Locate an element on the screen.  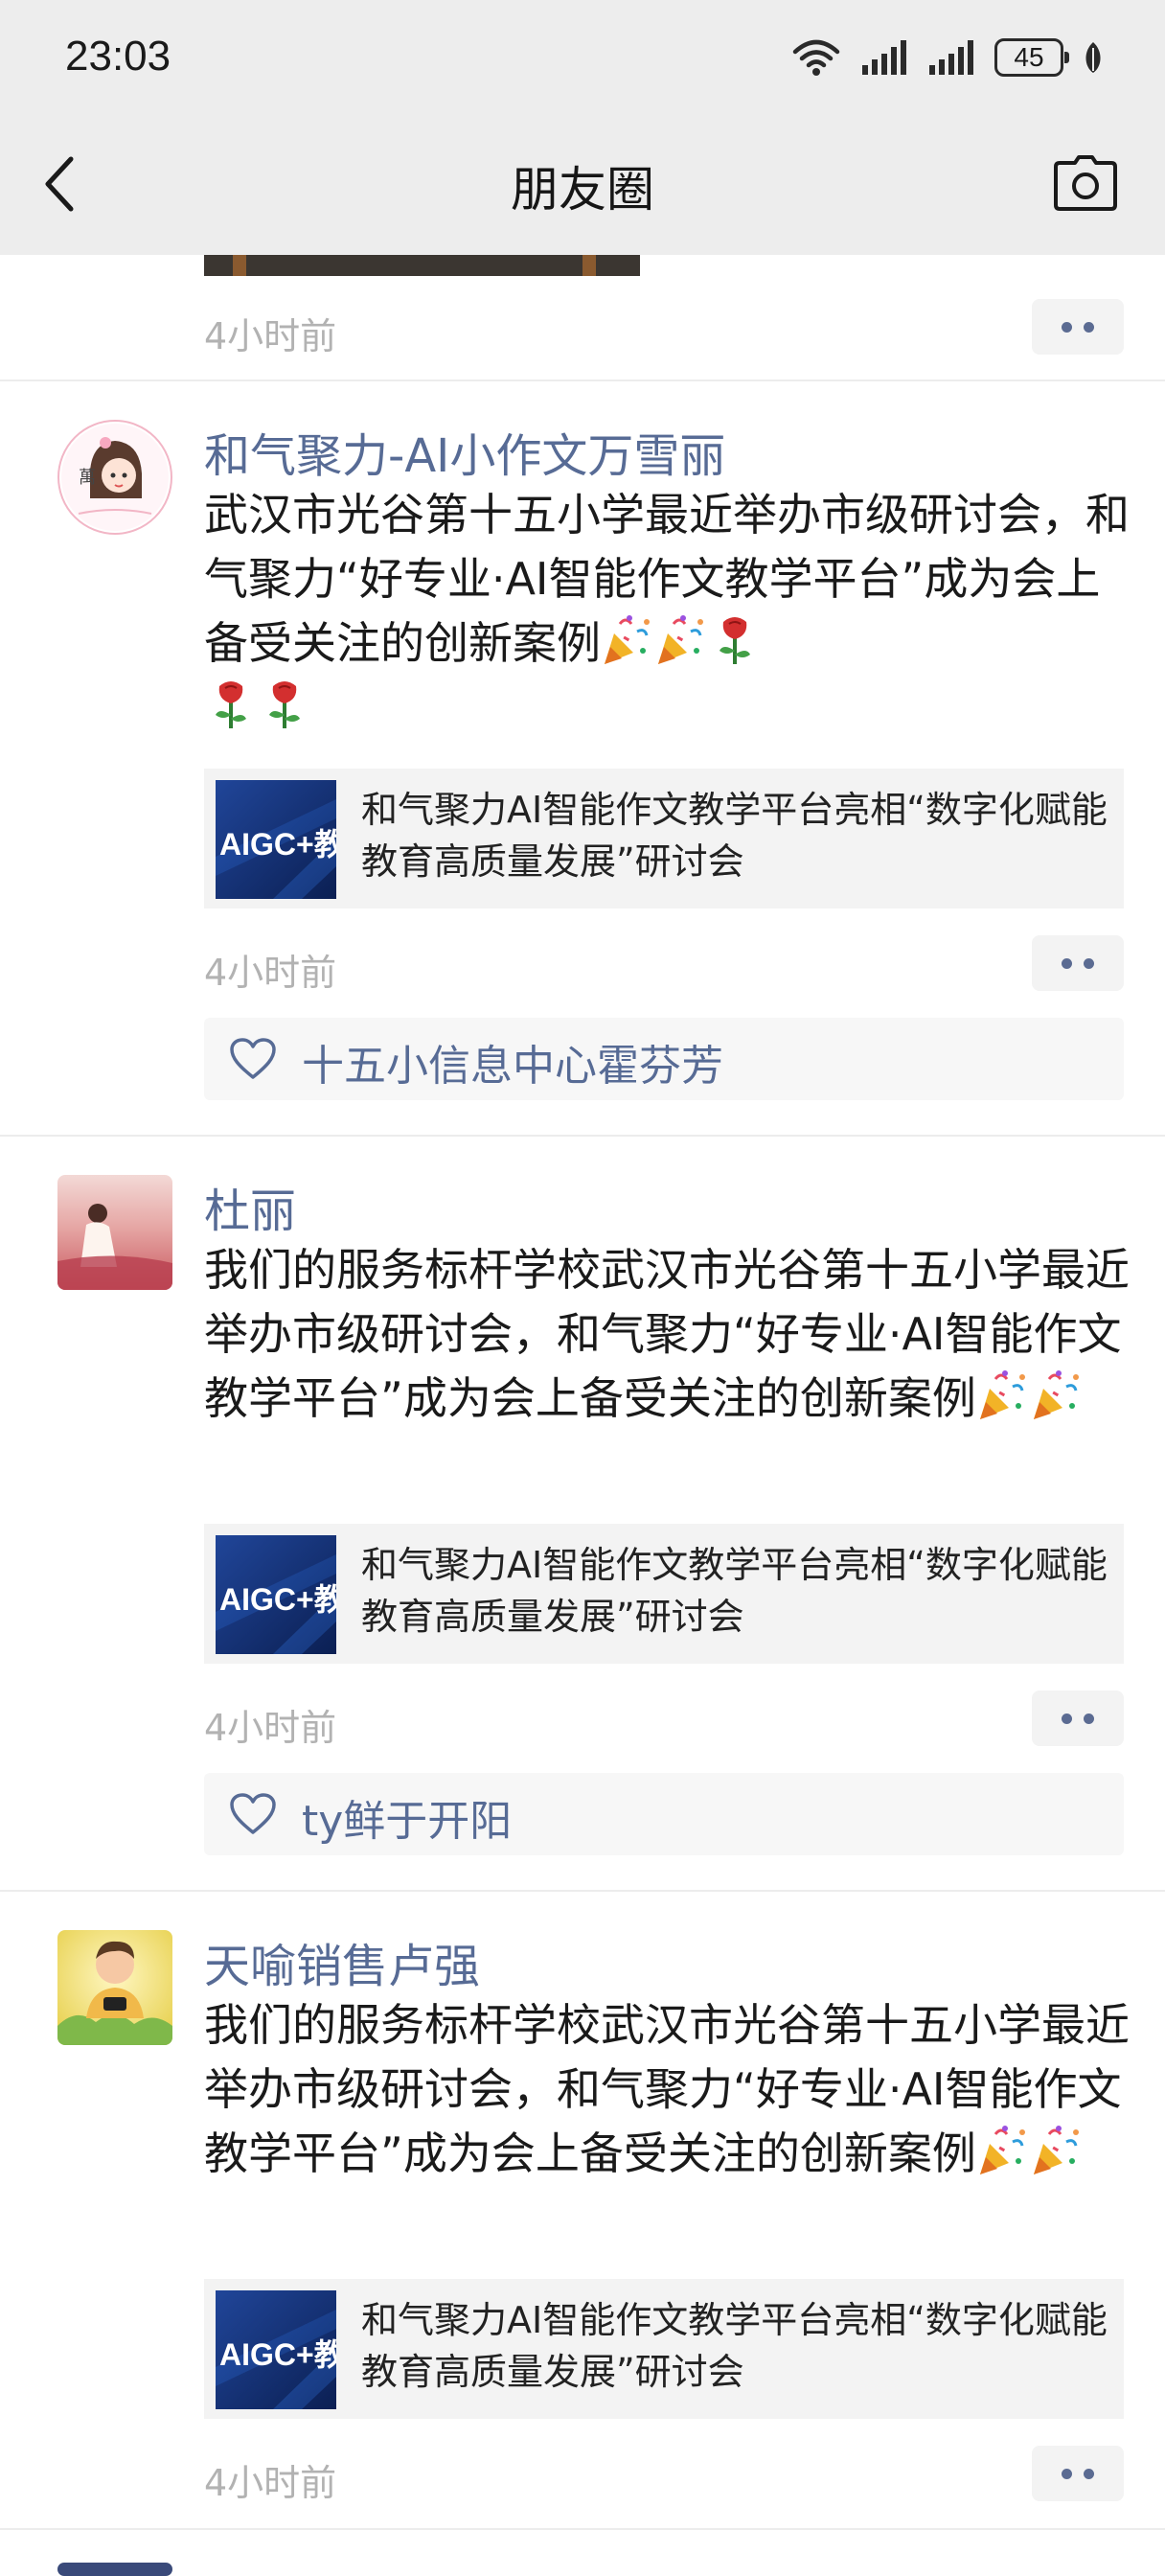
wifi-icon is located at coordinates (816, 57).